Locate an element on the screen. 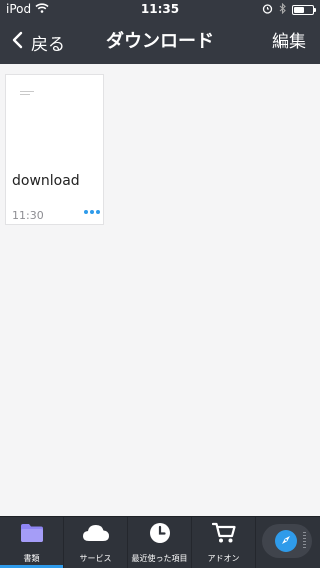  top-bar: iPod 11:35 戻る ダウンロード 編集 is located at coordinates (160, 32).